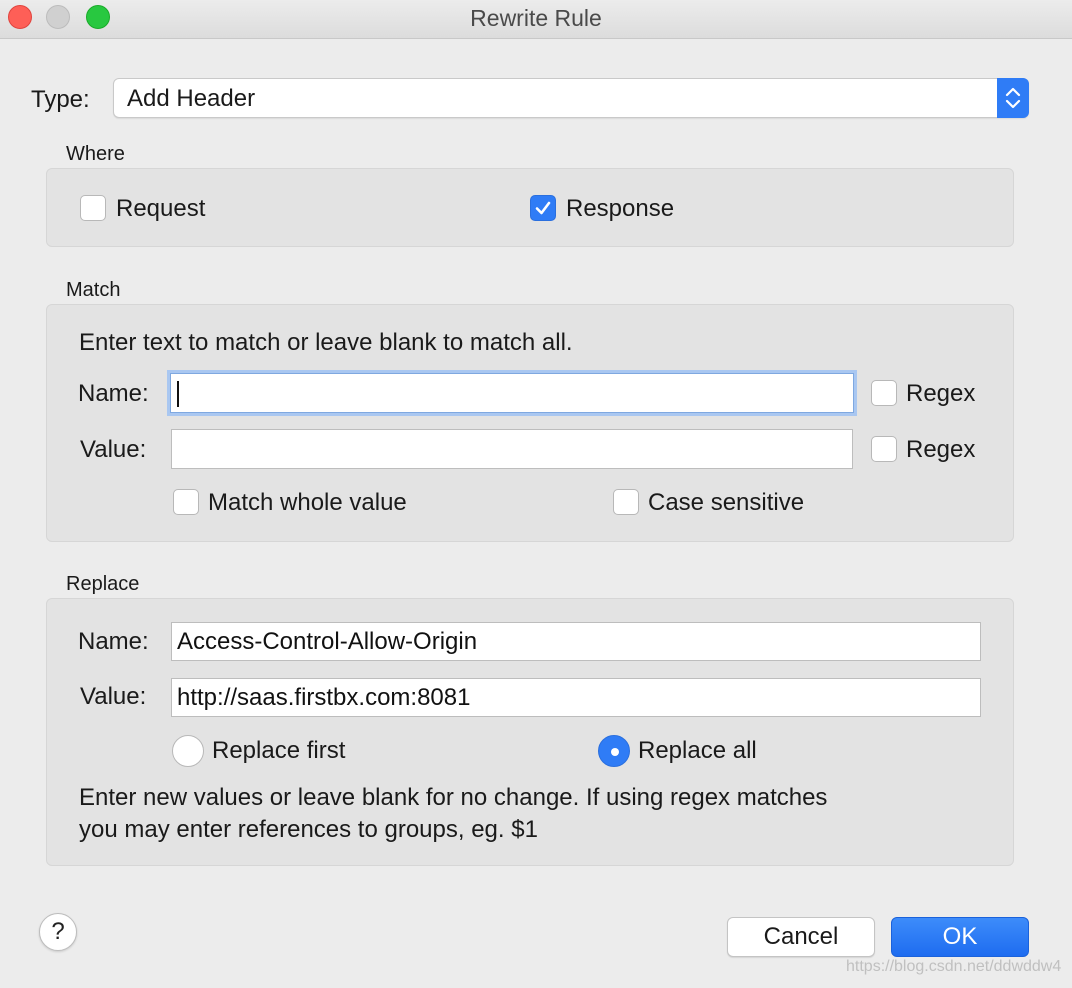 This screenshot has width=1072, height=988. What do you see at coordinates (620, 208) in the screenshot?
I see `response-label: Response` at bounding box center [620, 208].